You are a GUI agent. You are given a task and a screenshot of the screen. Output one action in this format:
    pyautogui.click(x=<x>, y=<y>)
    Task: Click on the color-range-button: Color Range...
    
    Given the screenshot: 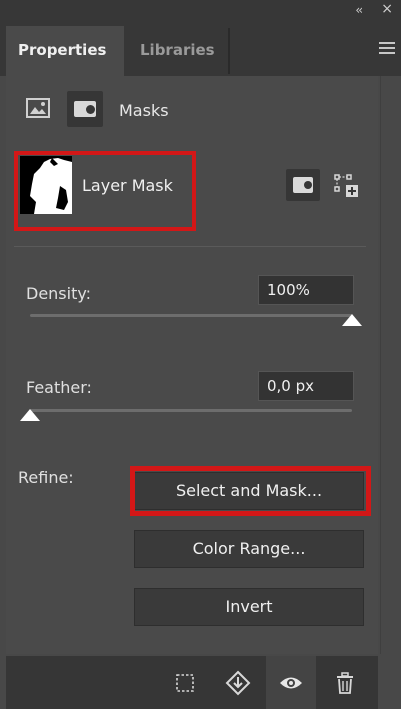 What is the action you would take?
    pyautogui.click(x=249, y=549)
    